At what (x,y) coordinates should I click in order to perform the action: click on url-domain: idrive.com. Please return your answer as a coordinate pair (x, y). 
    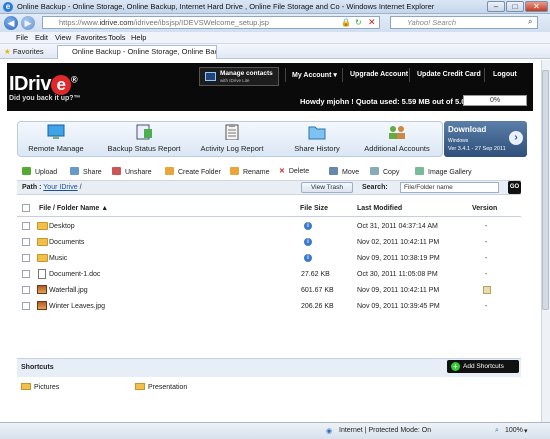
    Looking at the image, I should click on (116, 22).